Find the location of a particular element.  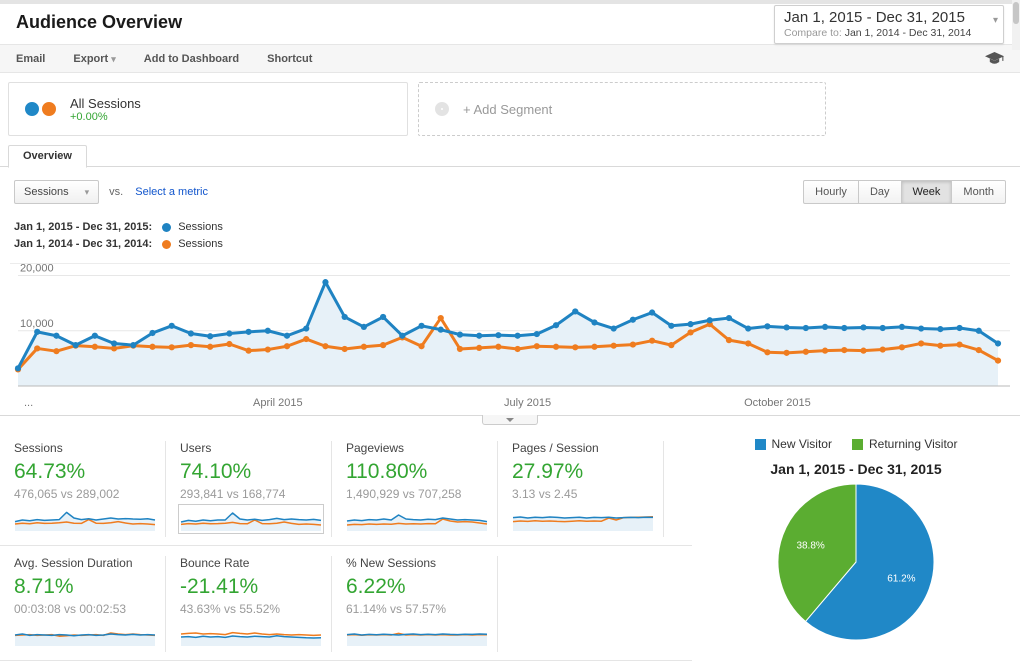

granularity-button-hourly: Hourly is located at coordinates (831, 192).